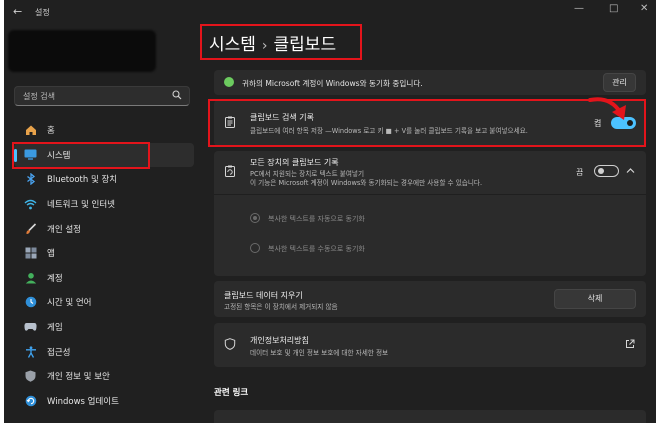 This screenshot has width=660, height=423. I want to click on sidebar-item-label: 시스템, so click(59, 155).